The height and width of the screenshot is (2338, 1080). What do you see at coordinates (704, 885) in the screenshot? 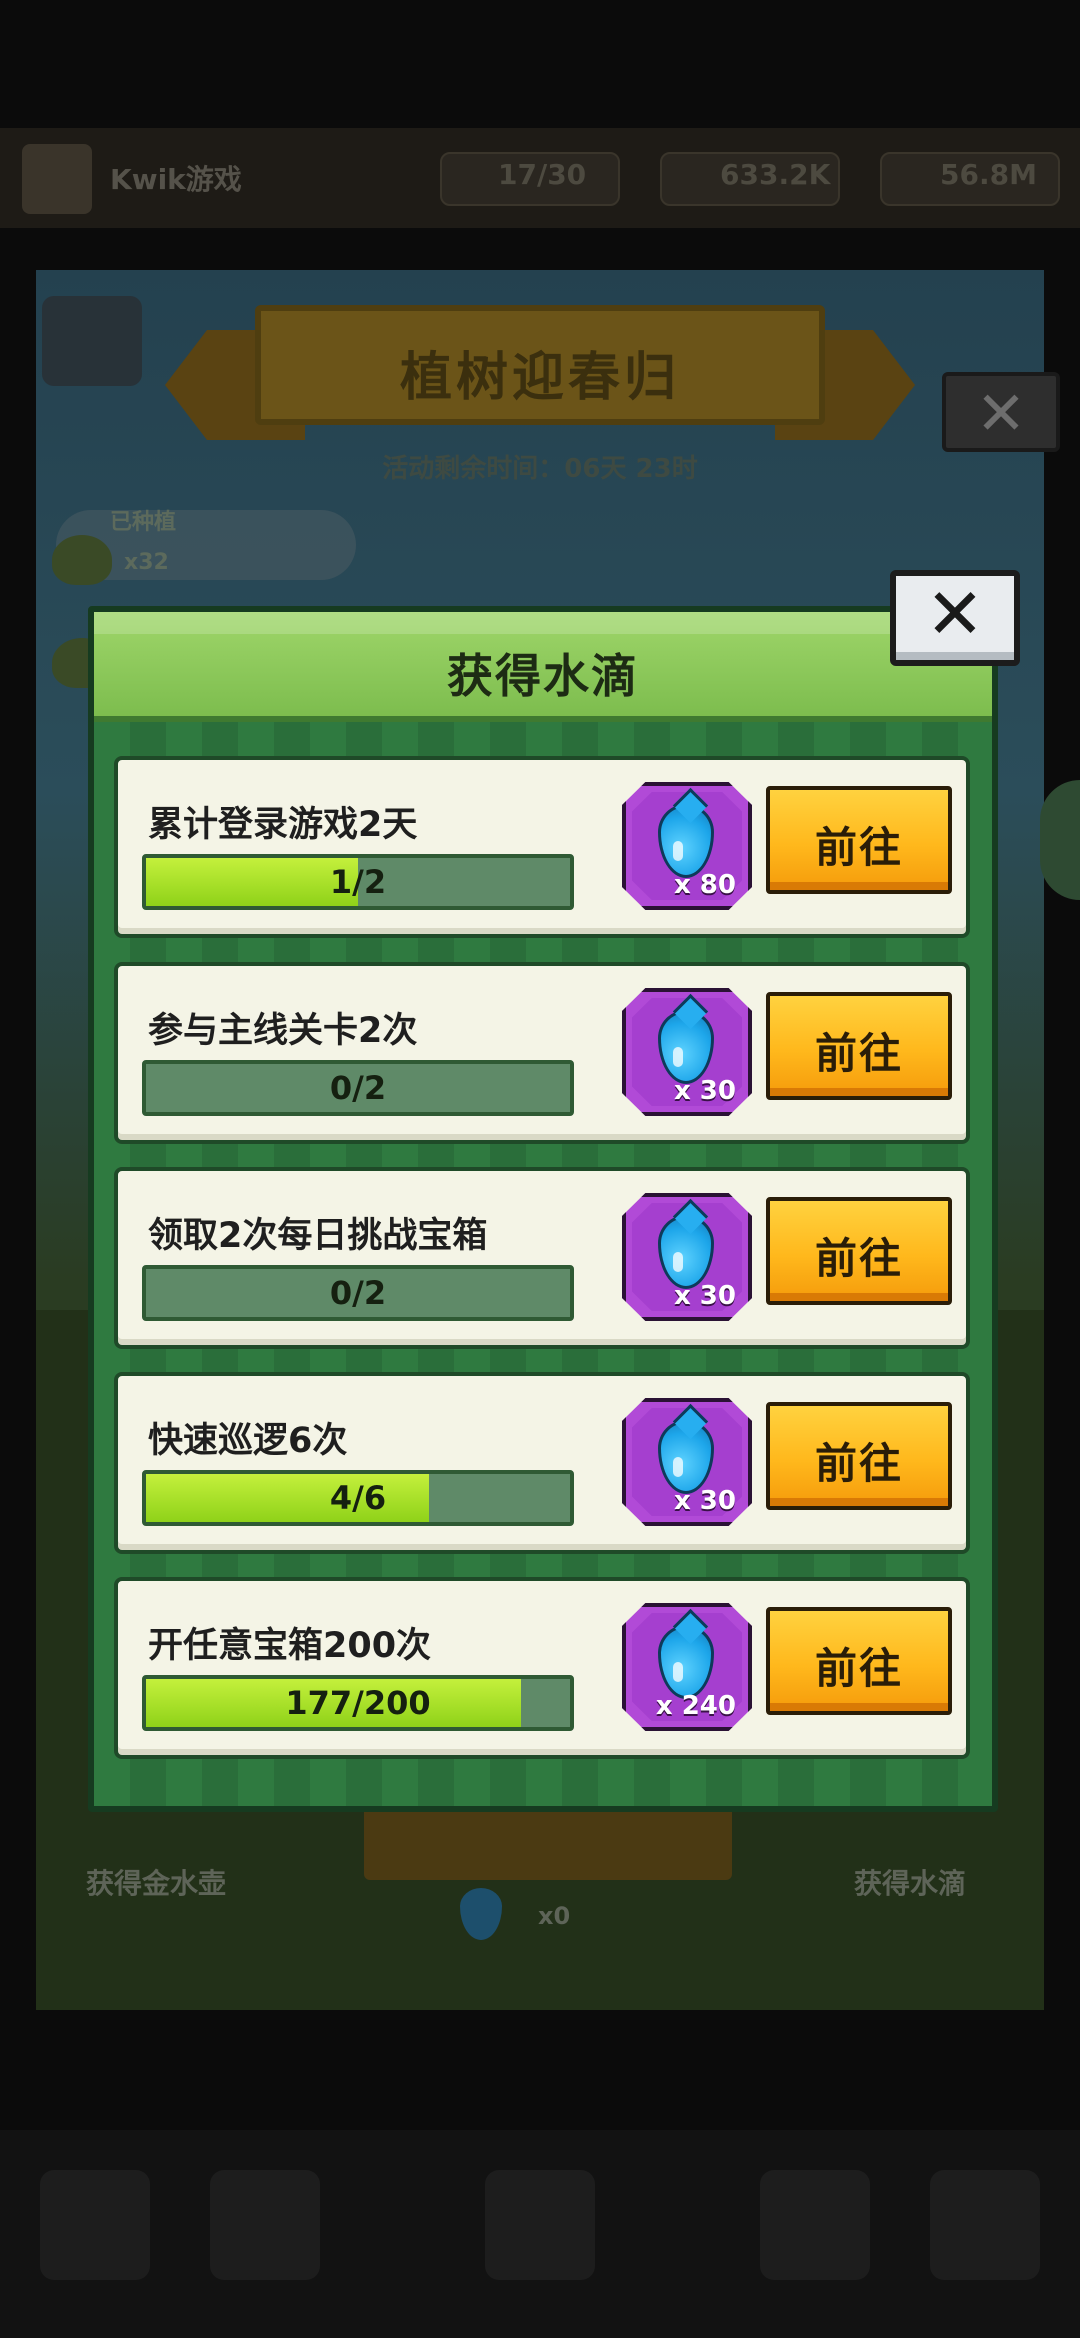
I see `reward-quantity: x 80` at bounding box center [704, 885].